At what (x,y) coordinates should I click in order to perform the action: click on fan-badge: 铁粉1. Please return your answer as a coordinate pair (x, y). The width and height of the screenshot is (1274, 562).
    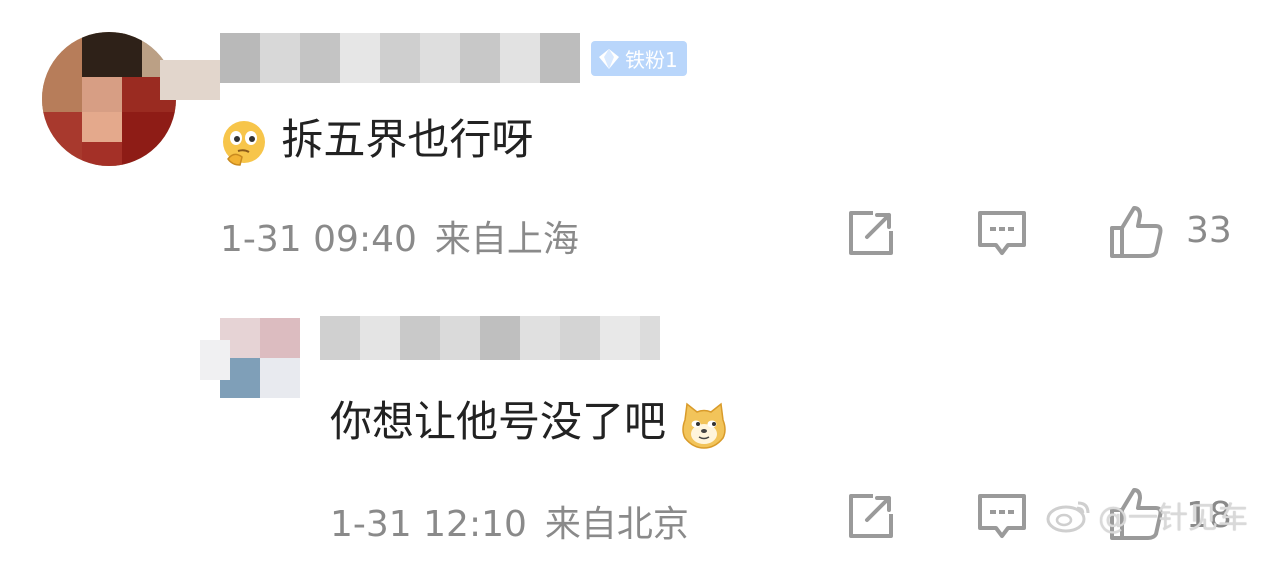
    Looking at the image, I should click on (639, 58).